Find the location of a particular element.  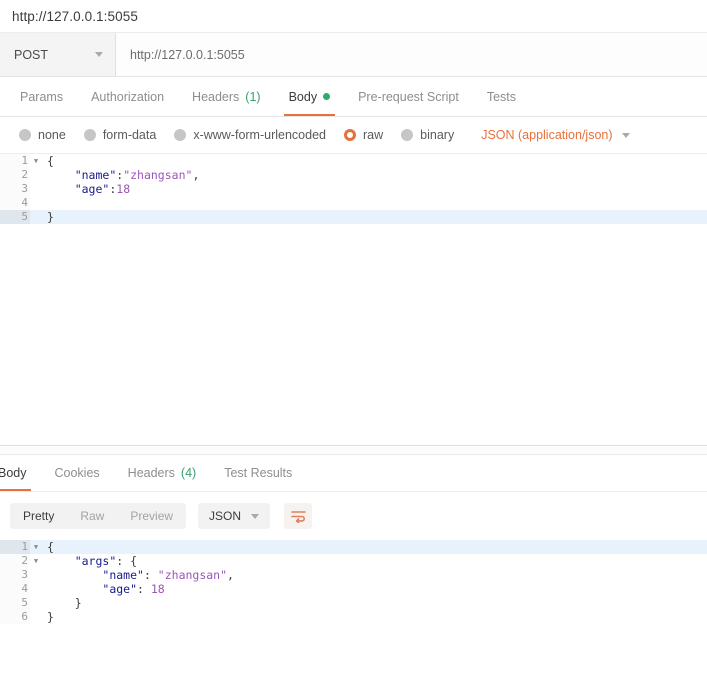

code-line: 4 is located at coordinates (353, 203).